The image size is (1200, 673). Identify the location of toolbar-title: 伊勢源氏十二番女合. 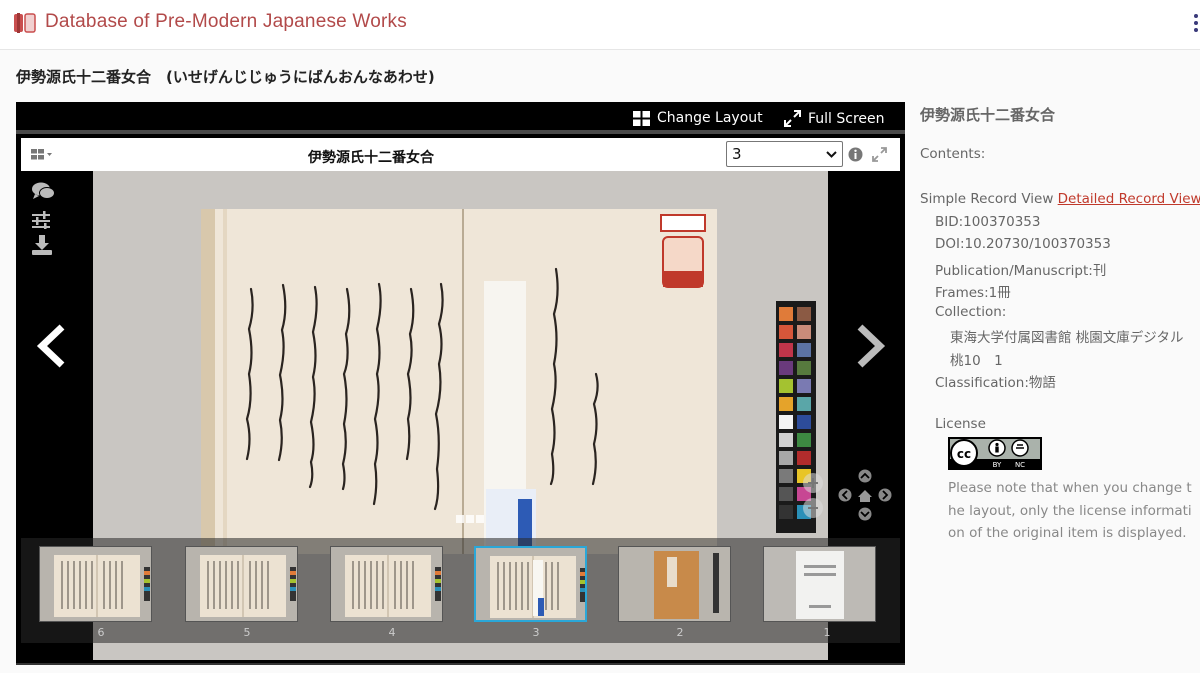
(371, 158).